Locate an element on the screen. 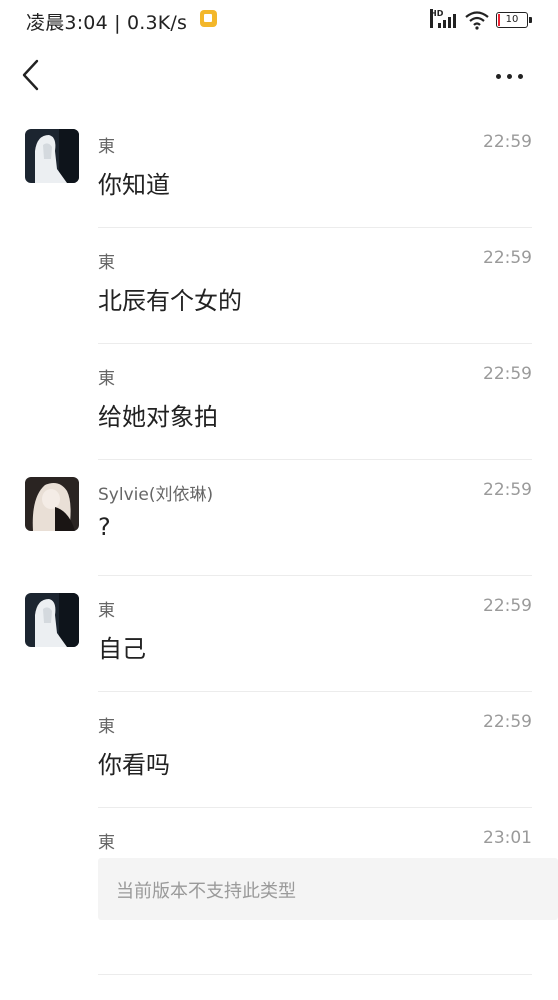  message-text: 北辰有个女的 is located at coordinates (170, 298).